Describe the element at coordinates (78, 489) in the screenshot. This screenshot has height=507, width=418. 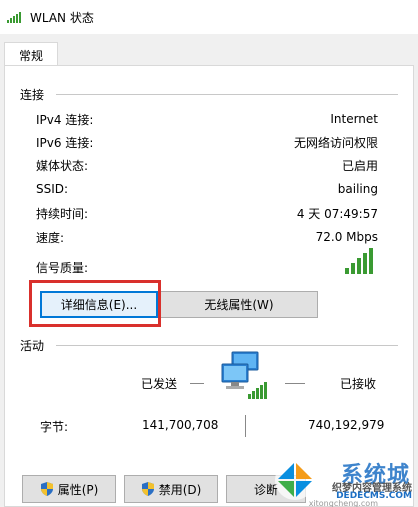
I see `properties-label: 属性(P)` at that location.